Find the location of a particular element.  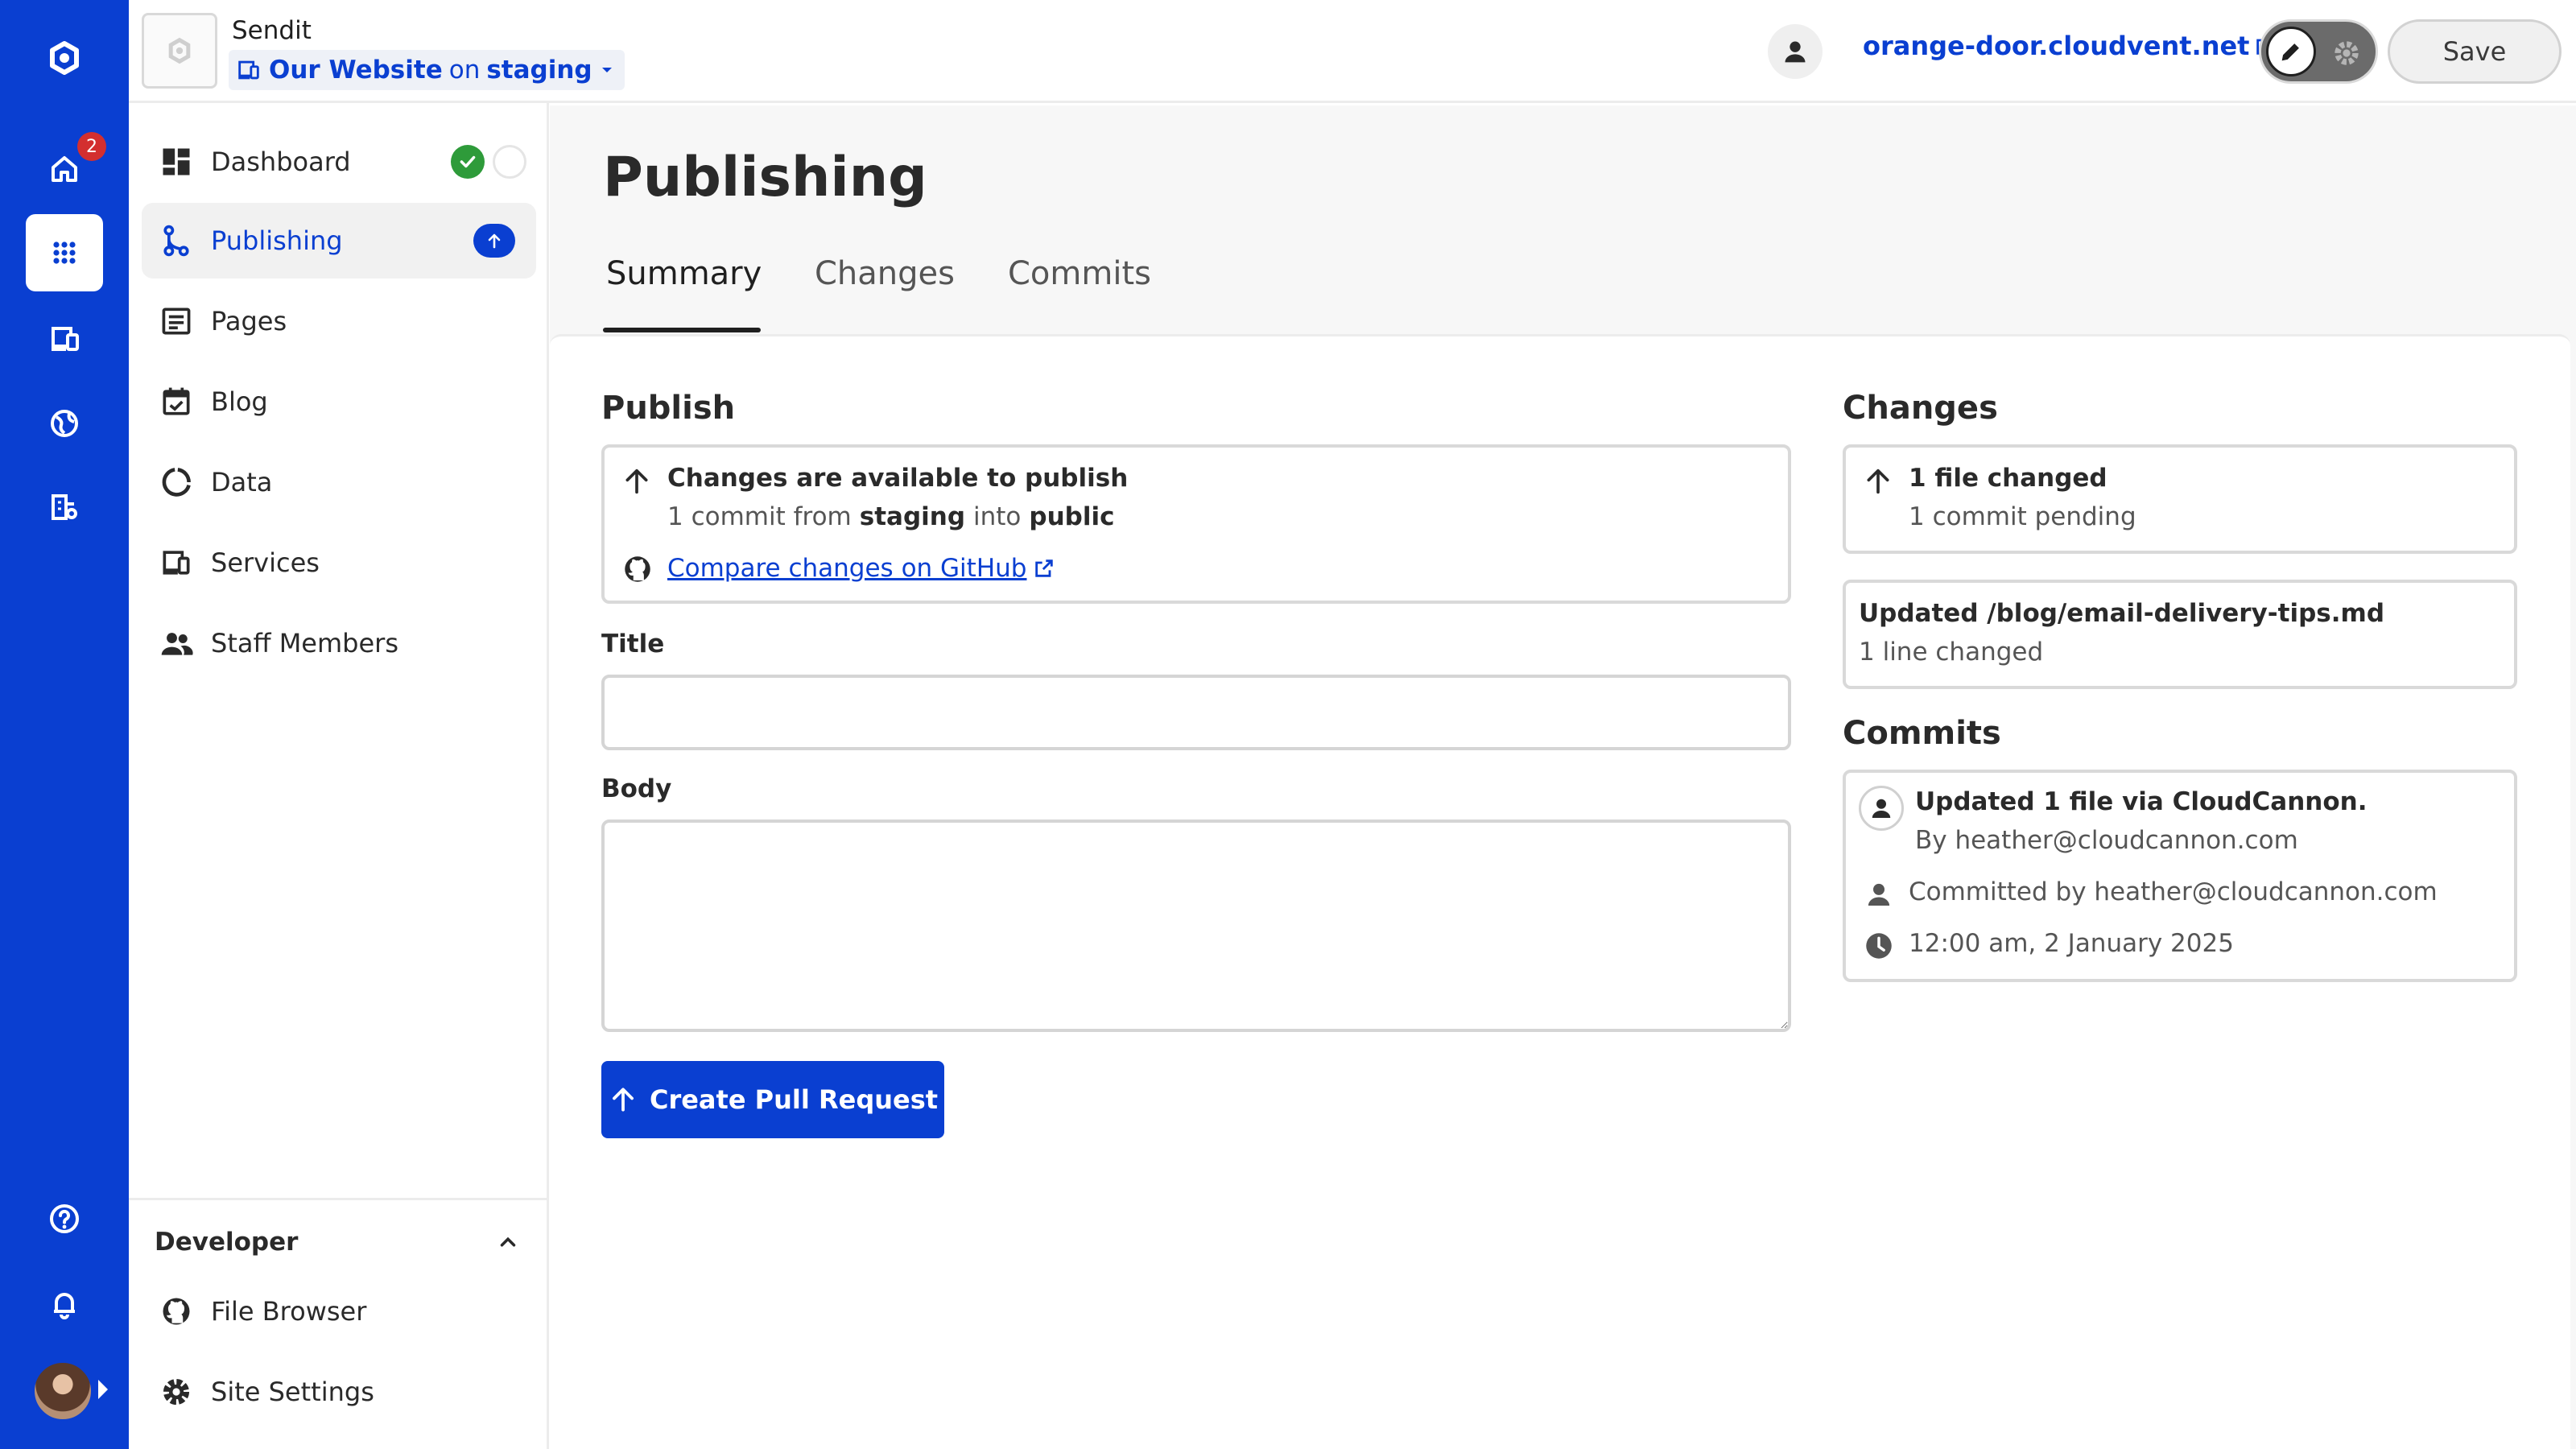

chevron-up-icon is located at coordinates (508, 1241).